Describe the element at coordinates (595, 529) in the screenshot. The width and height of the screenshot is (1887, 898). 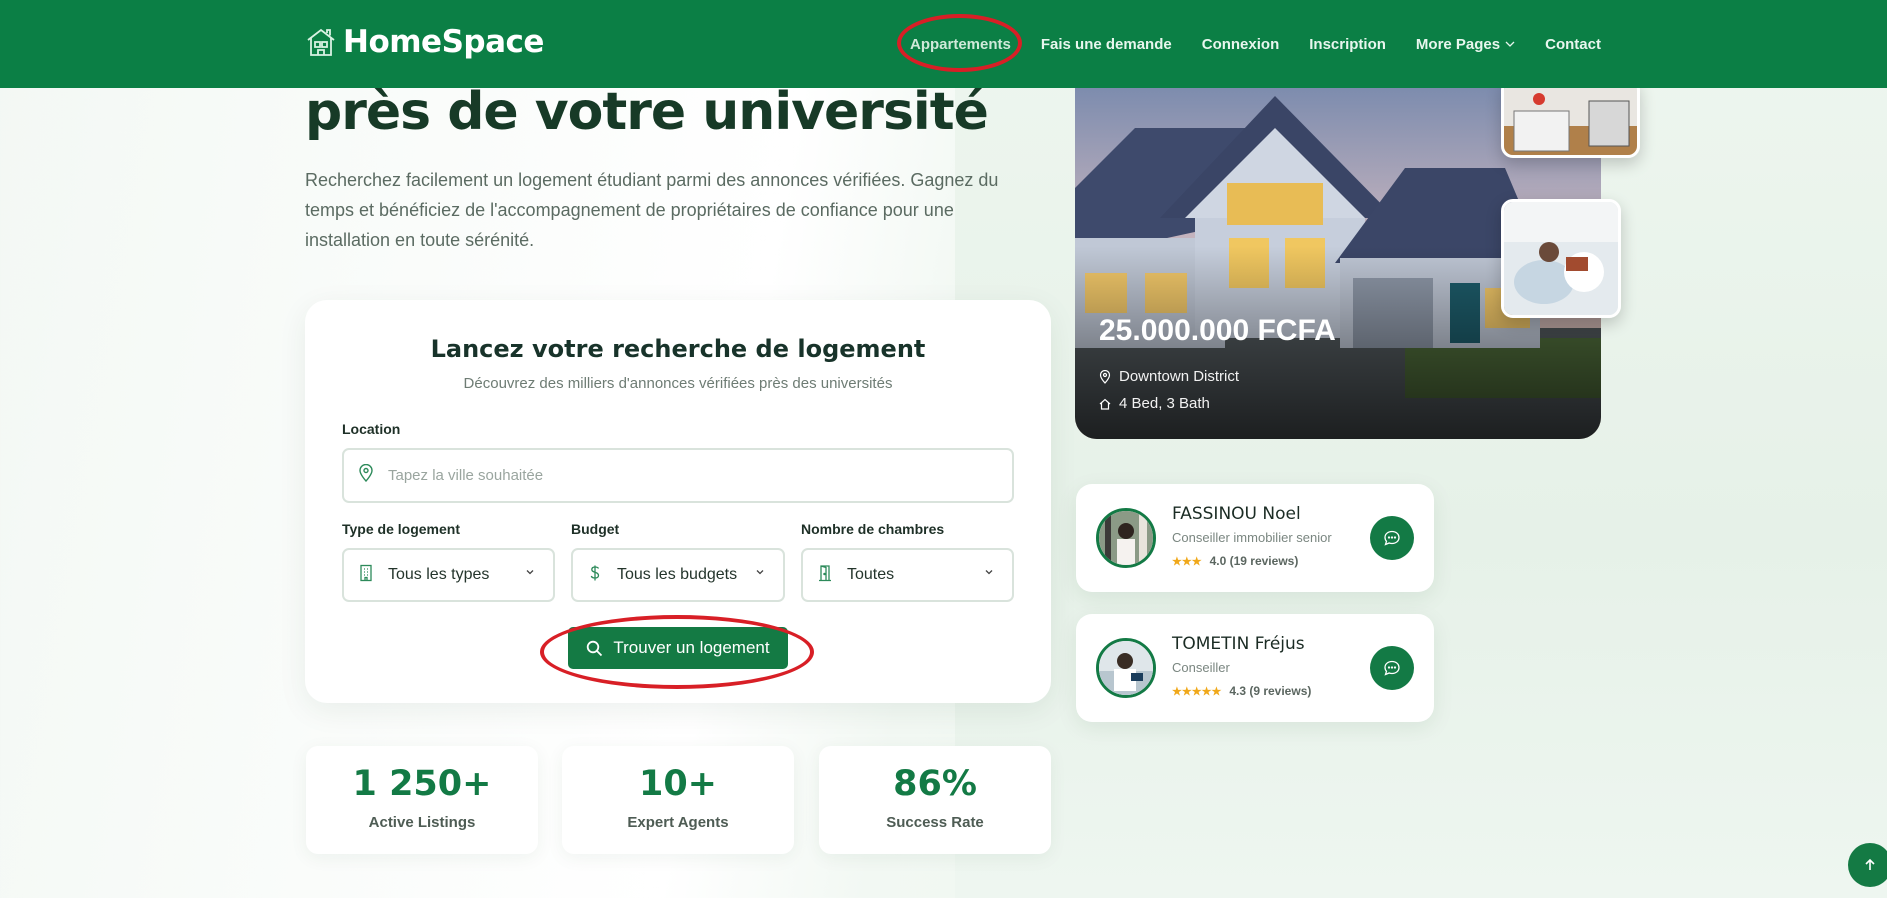
I see `budget-label: Budget` at that location.